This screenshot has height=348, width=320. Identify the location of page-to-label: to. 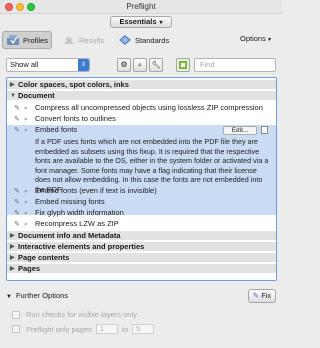
(125, 329).